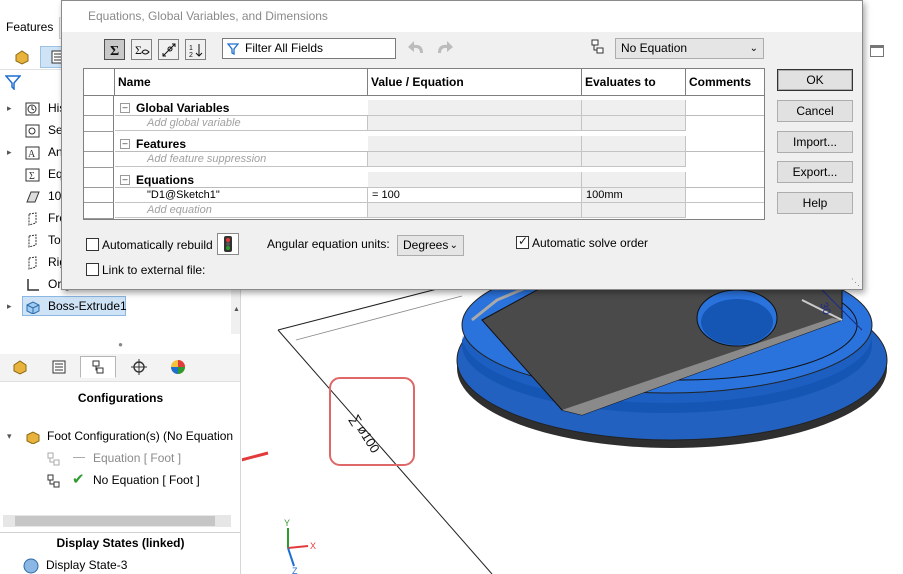 The width and height of the screenshot is (903, 574). Describe the element at coordinates (120, 543) in the screenshot. I see `display-states-title: Display States (linked)` at that location.